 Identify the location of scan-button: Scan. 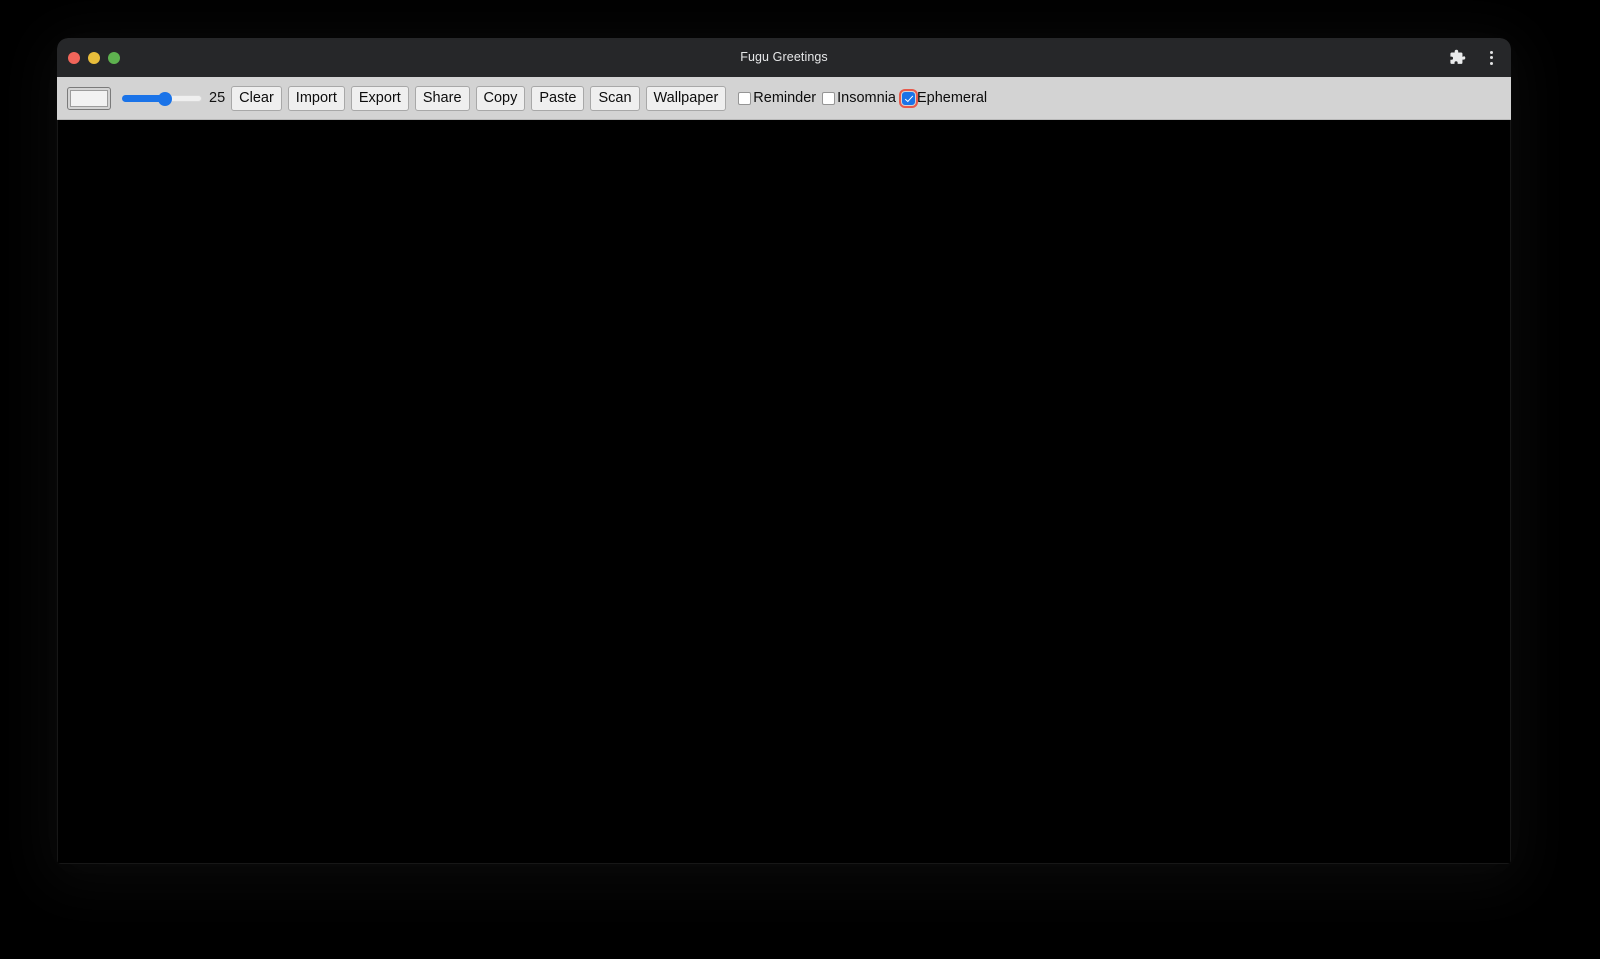
(615, 98).